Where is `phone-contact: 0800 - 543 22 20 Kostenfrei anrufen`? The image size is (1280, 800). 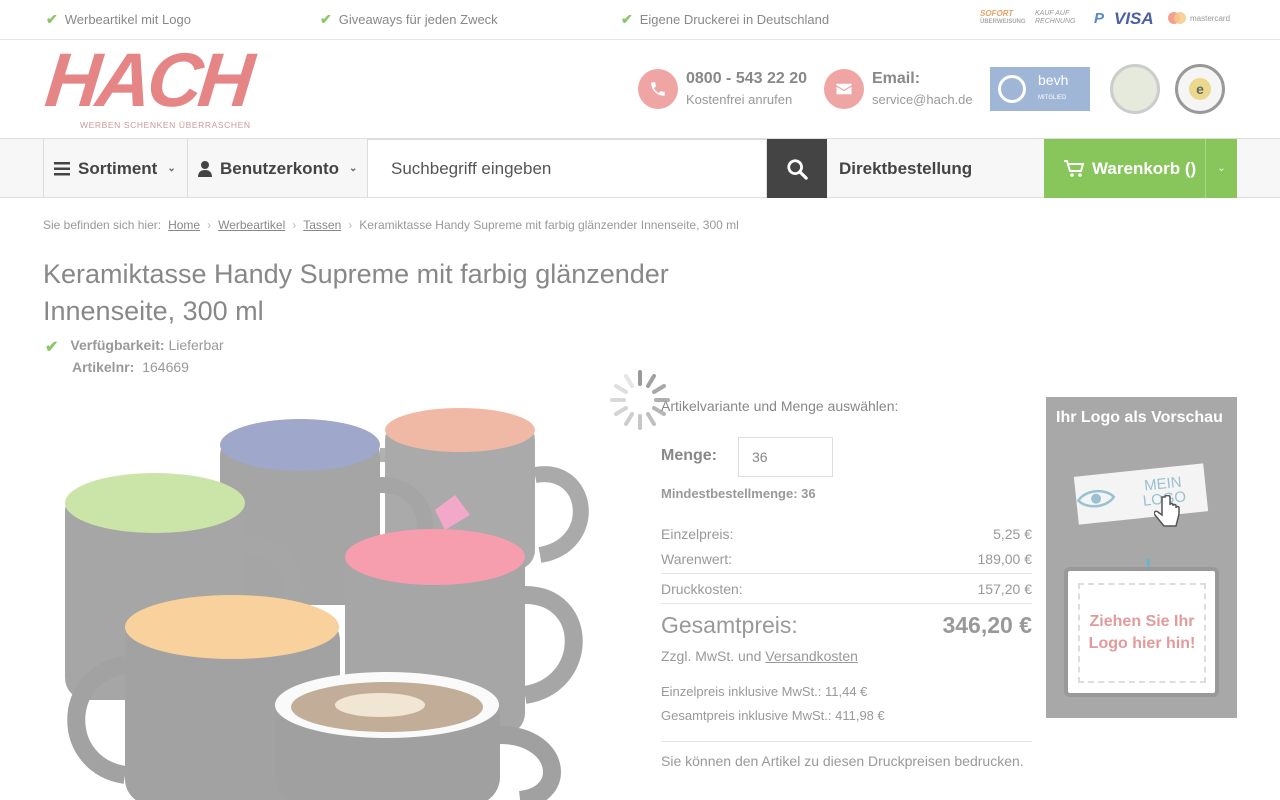
phone-contact: 0800 - 543 22 20 Kostenfrei anrufen is located at coordinates (722, 89).